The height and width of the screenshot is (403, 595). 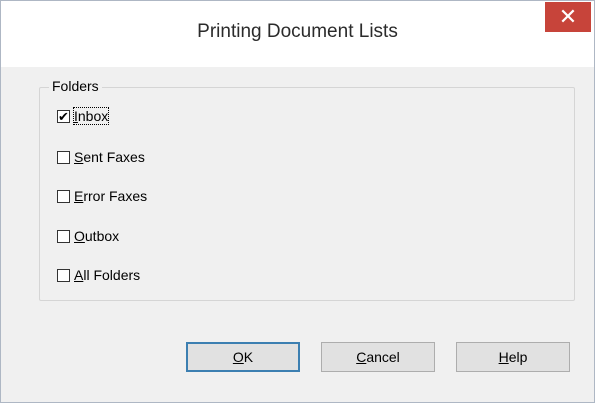 I want to click on folders-group-label: Folders, so click(x=75, y=86).